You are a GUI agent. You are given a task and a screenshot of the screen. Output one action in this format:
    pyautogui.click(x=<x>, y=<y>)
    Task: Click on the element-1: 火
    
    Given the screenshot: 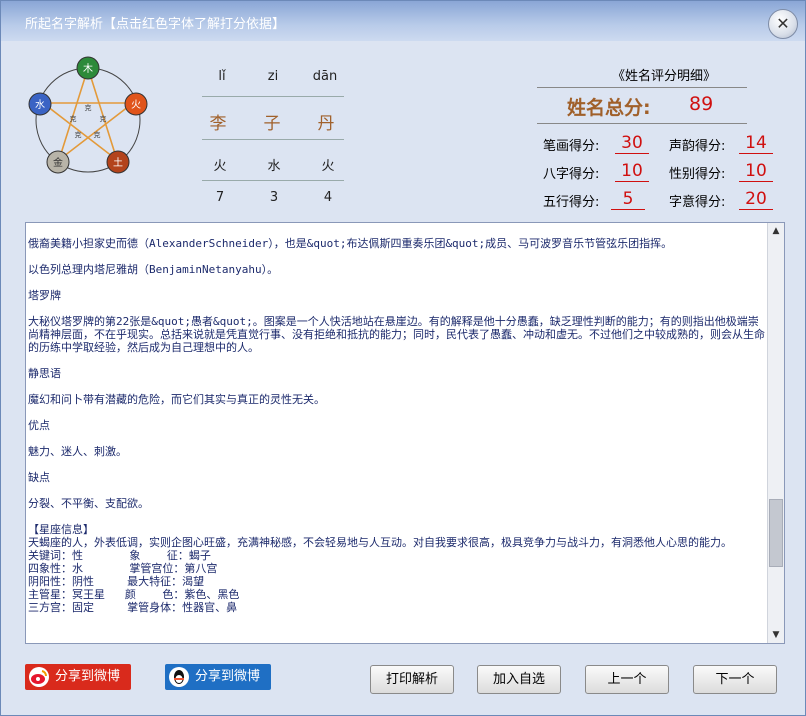 What is the action you would take?
    pyautogui.click(x=220, y=166)
    